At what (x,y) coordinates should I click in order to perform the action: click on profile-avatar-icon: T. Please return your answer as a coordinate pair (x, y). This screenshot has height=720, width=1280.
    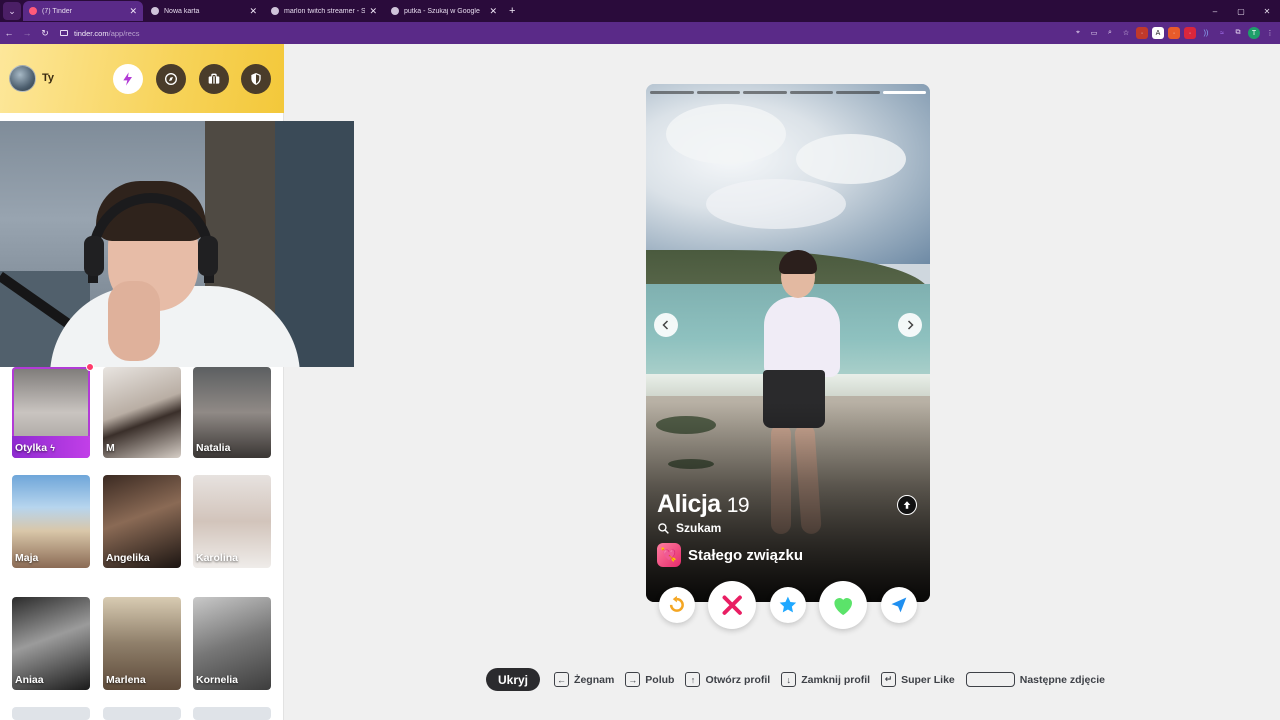
    Looking at the image, I should click on (1254, 33).